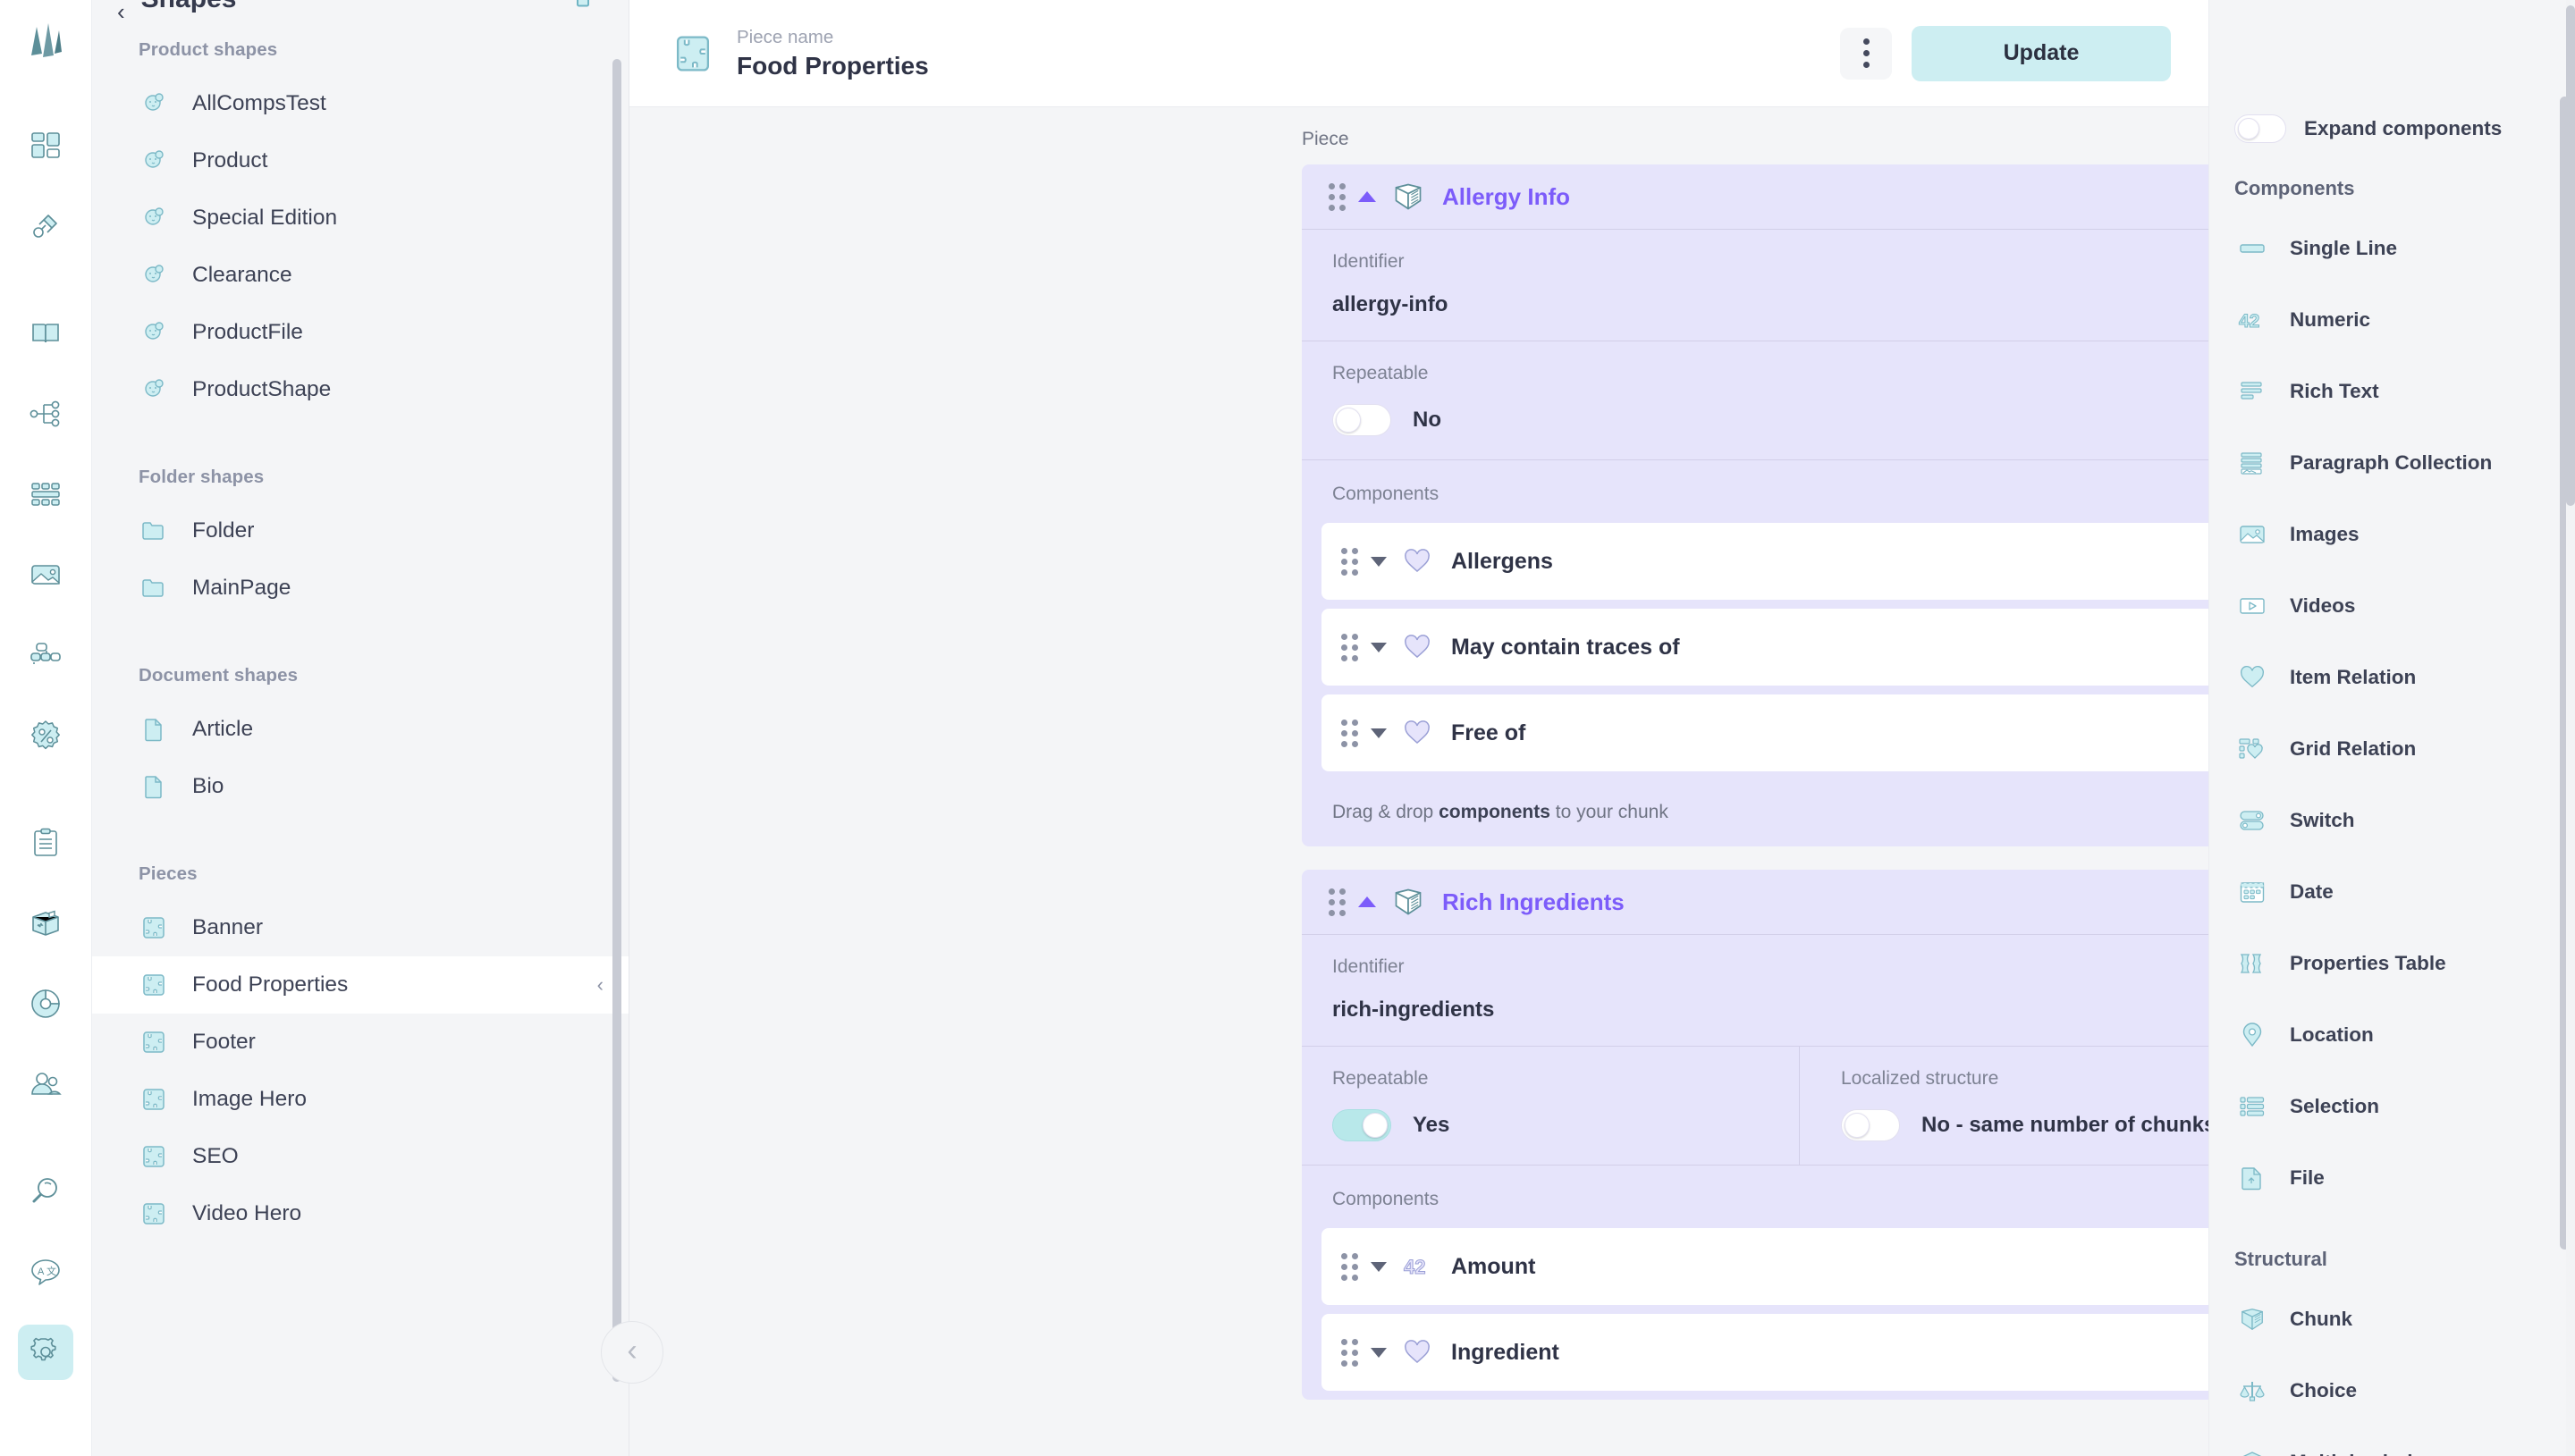 The image size is (2575, 1456). Describe the element at coordinates (45, 1003) in the screenshot. I see `rail-item-analytics` at that location.